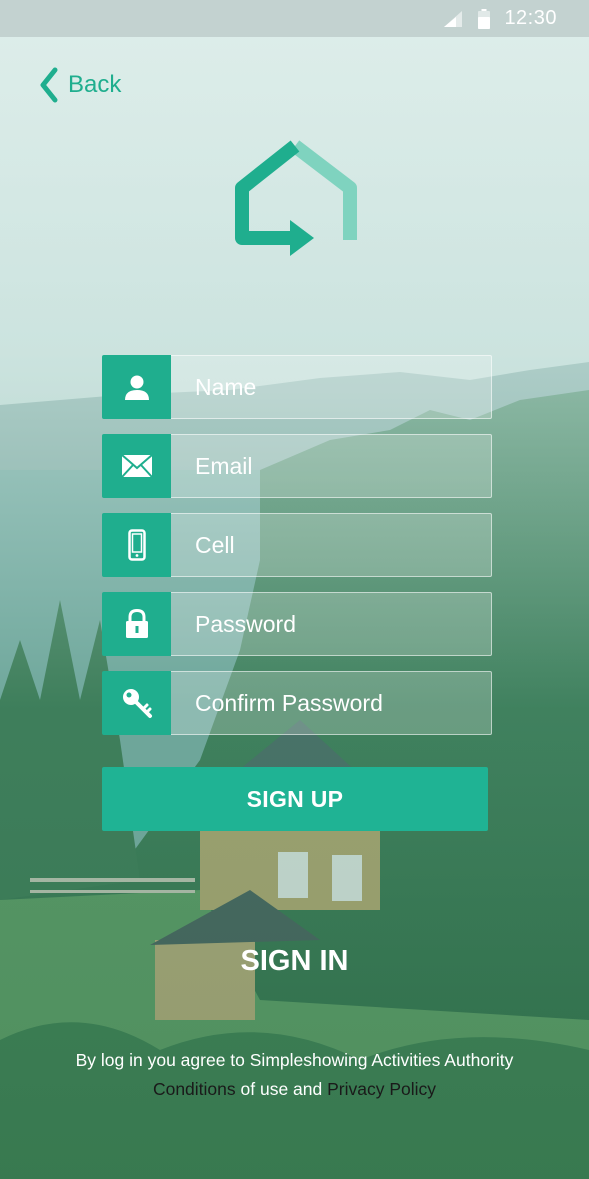  I want to click on phone-icon, so click(136, 545).